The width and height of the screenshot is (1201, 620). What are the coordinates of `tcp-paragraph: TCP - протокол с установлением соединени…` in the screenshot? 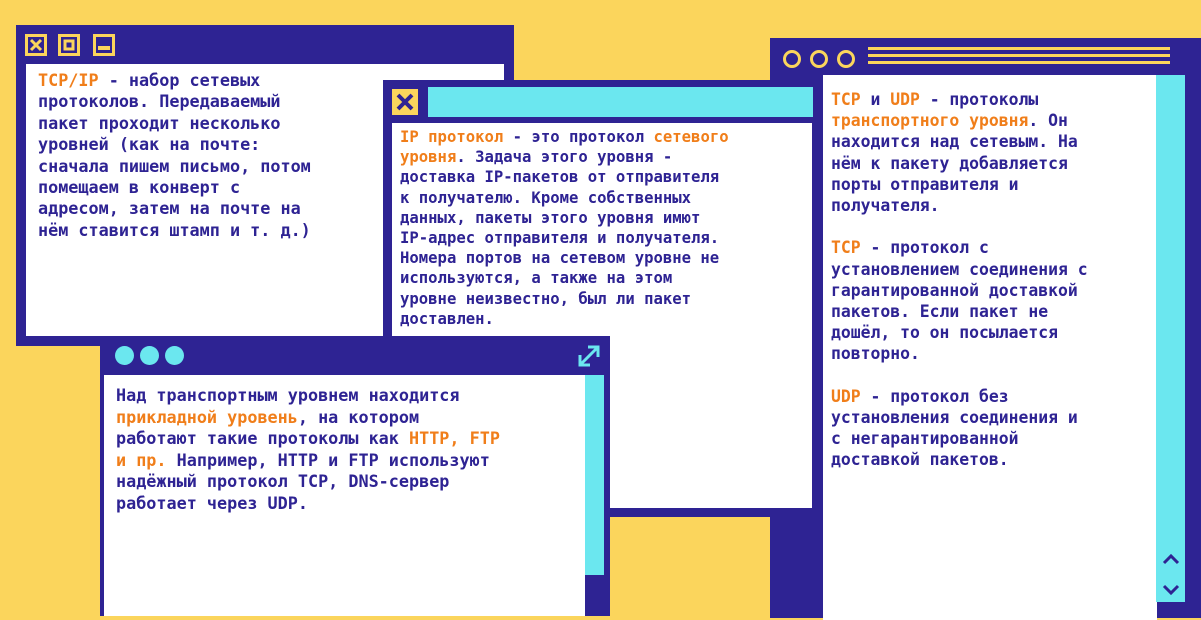 It's located at (992, 300).